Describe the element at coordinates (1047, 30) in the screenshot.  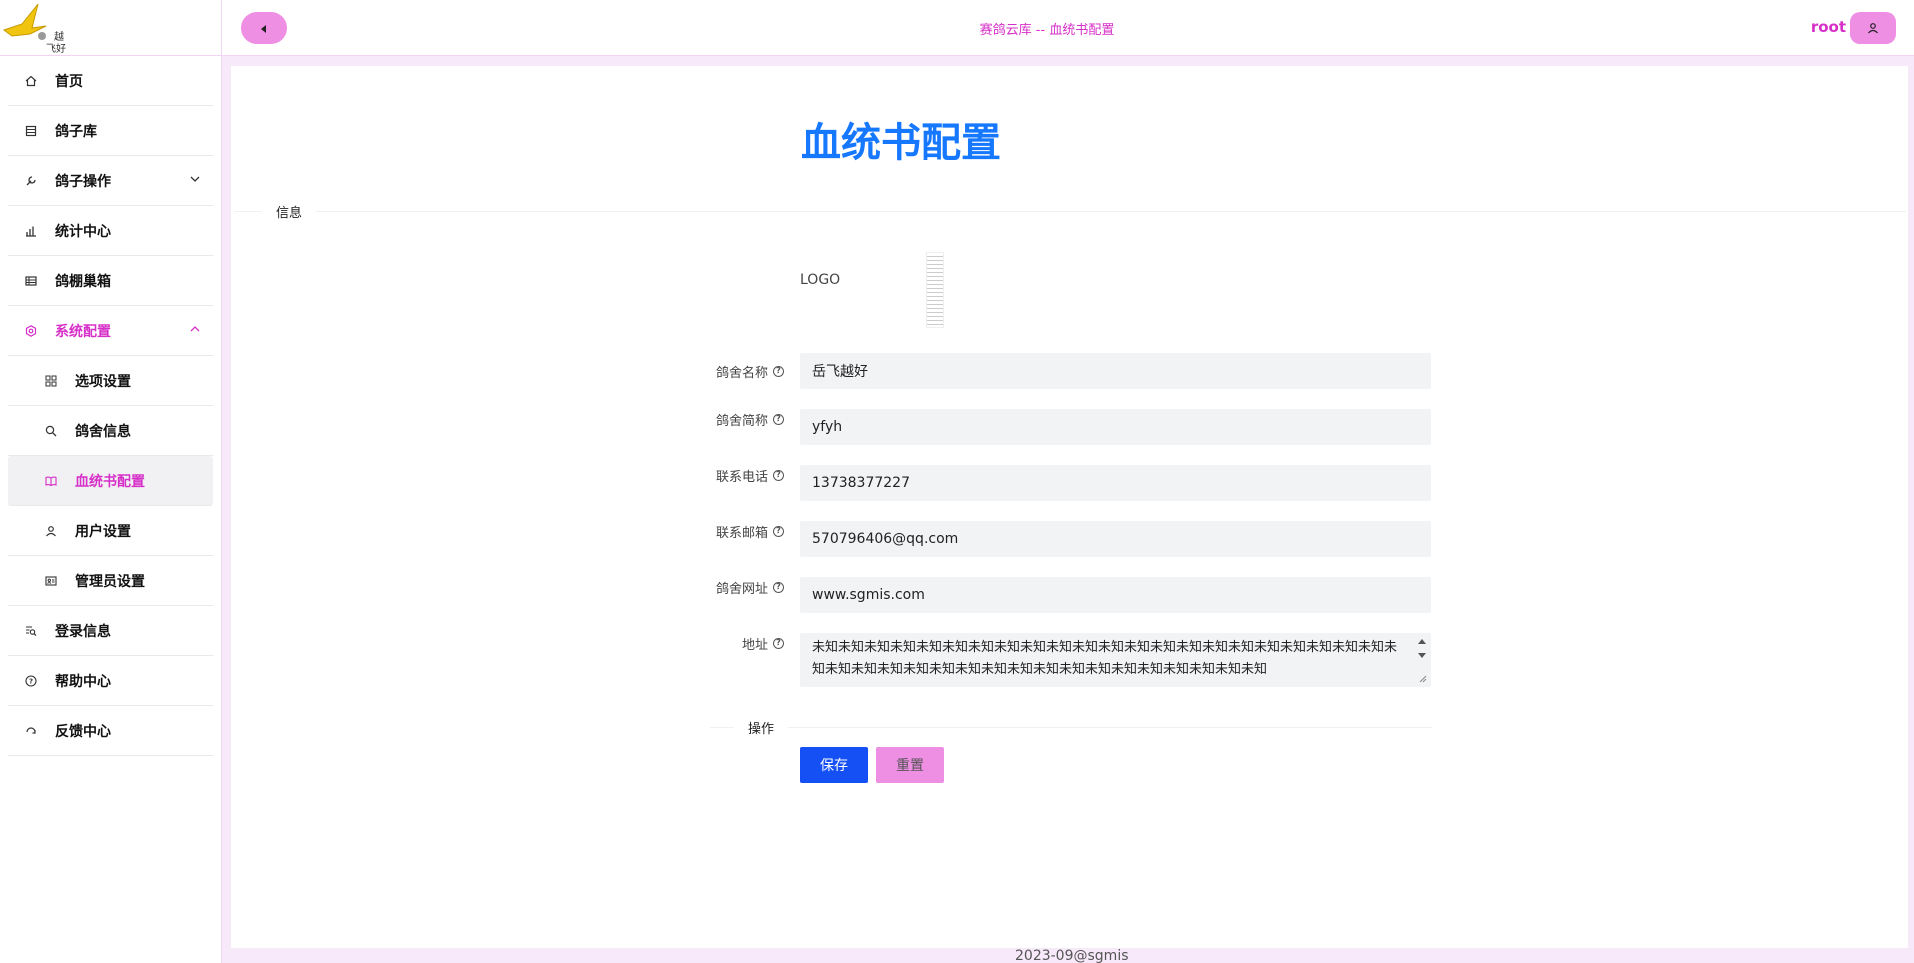
I see `page-header-title: 赛鸽云库 -- 血统书配置` at that location.